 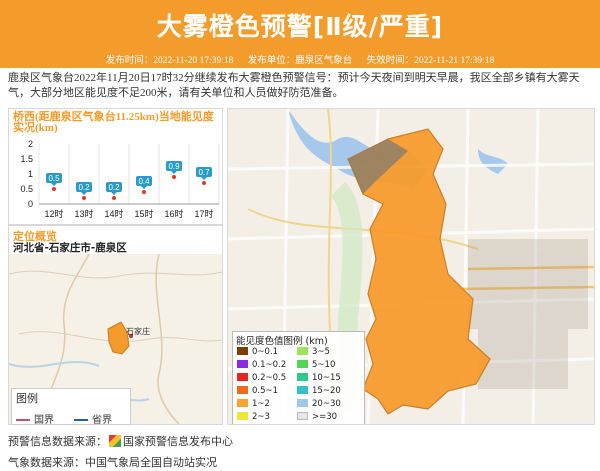 What do you see at coordinates (178, 441) in the screenshot?
I see `warning-source-link: 国家预警信息发布中心` at bounding box center [178, 441].